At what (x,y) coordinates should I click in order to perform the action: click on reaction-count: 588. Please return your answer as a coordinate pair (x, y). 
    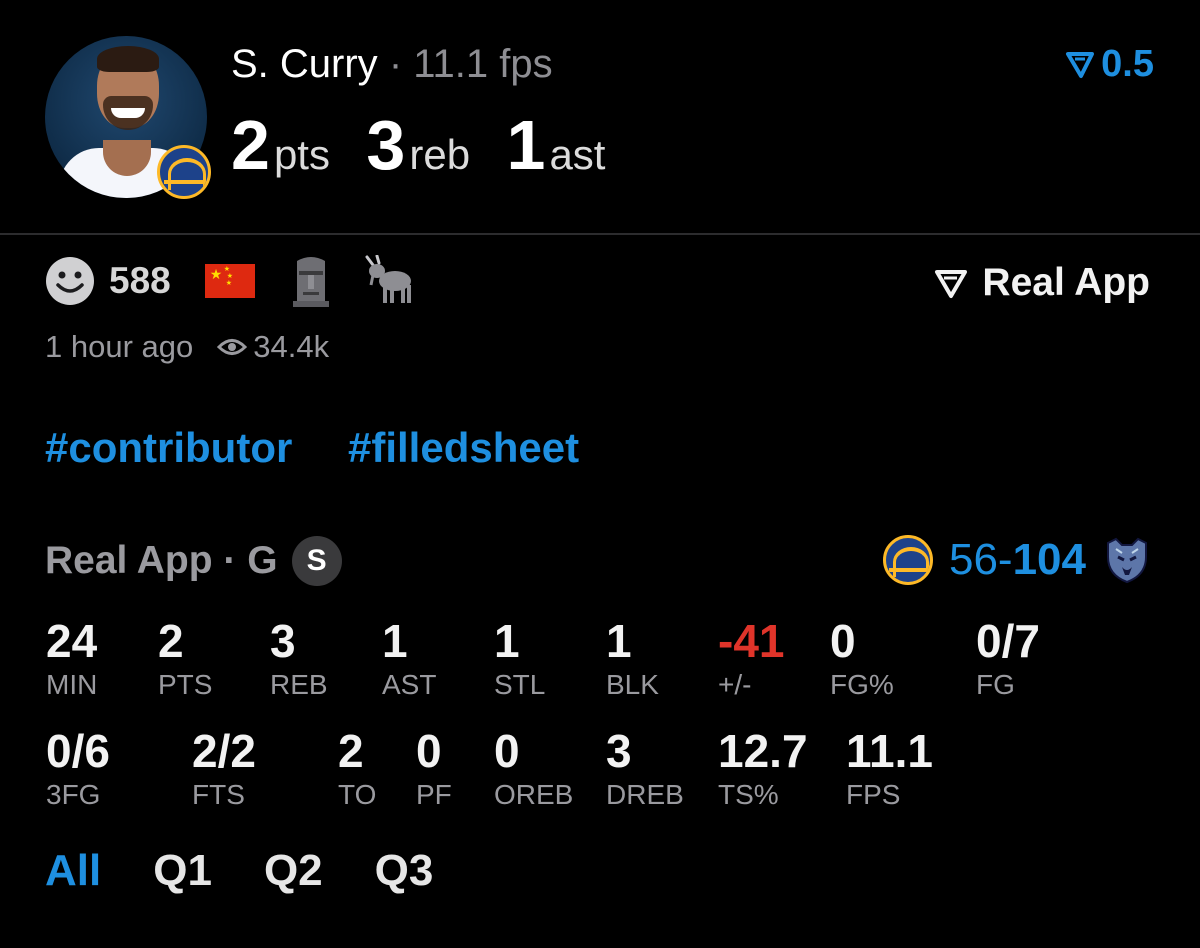
    Looking at the image, I should click on (140, 281).